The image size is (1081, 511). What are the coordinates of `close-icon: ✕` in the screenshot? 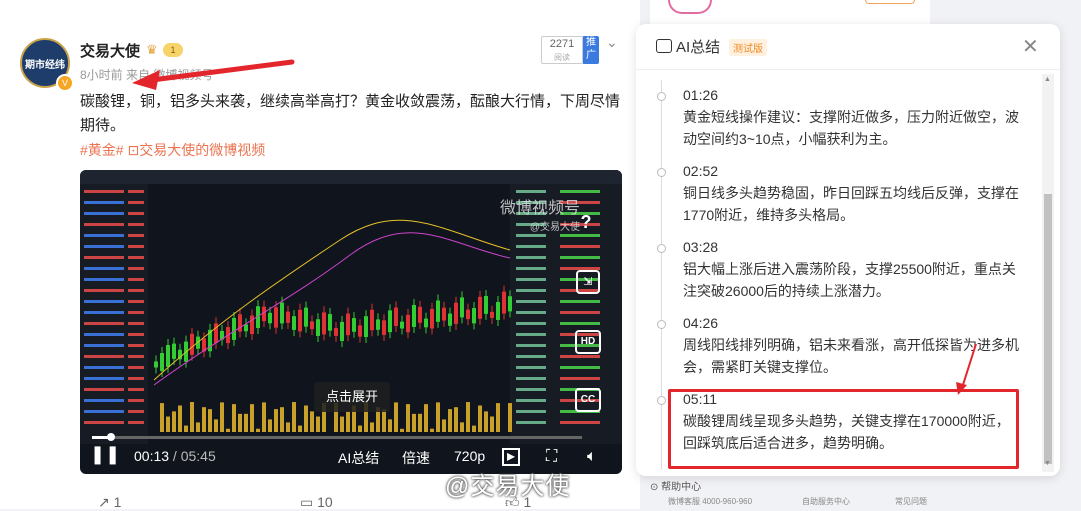 It's located at (1030, 46).